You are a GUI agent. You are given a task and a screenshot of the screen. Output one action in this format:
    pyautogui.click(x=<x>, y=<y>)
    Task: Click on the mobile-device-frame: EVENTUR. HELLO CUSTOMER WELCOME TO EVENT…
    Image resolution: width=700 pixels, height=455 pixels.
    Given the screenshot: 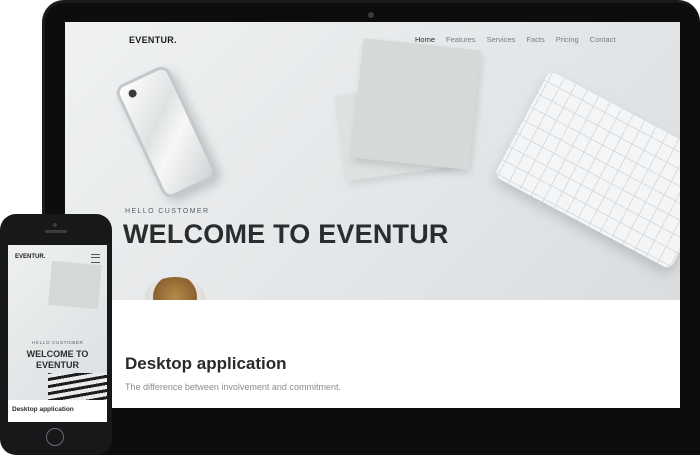 What is the action you would take?
    pyautogui.click(x=56, y=334)
    